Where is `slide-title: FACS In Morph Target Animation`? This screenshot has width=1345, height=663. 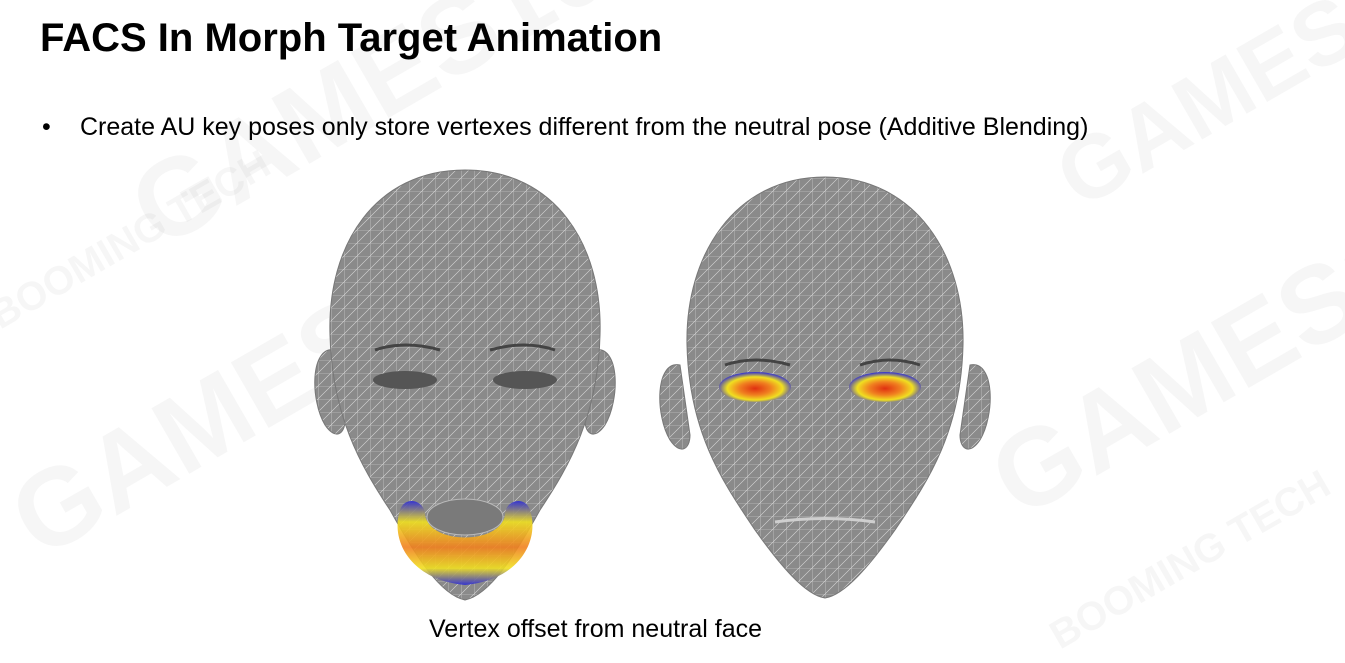
slide-title: FACS In Morph Target Animation is located at coordinates (351, 38).